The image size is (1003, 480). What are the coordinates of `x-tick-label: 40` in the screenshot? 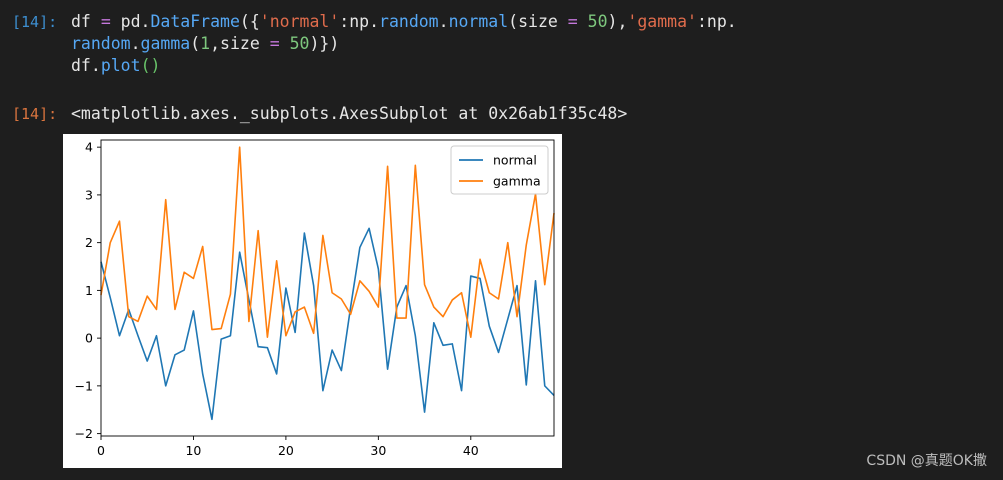 It's located at (471, 450).